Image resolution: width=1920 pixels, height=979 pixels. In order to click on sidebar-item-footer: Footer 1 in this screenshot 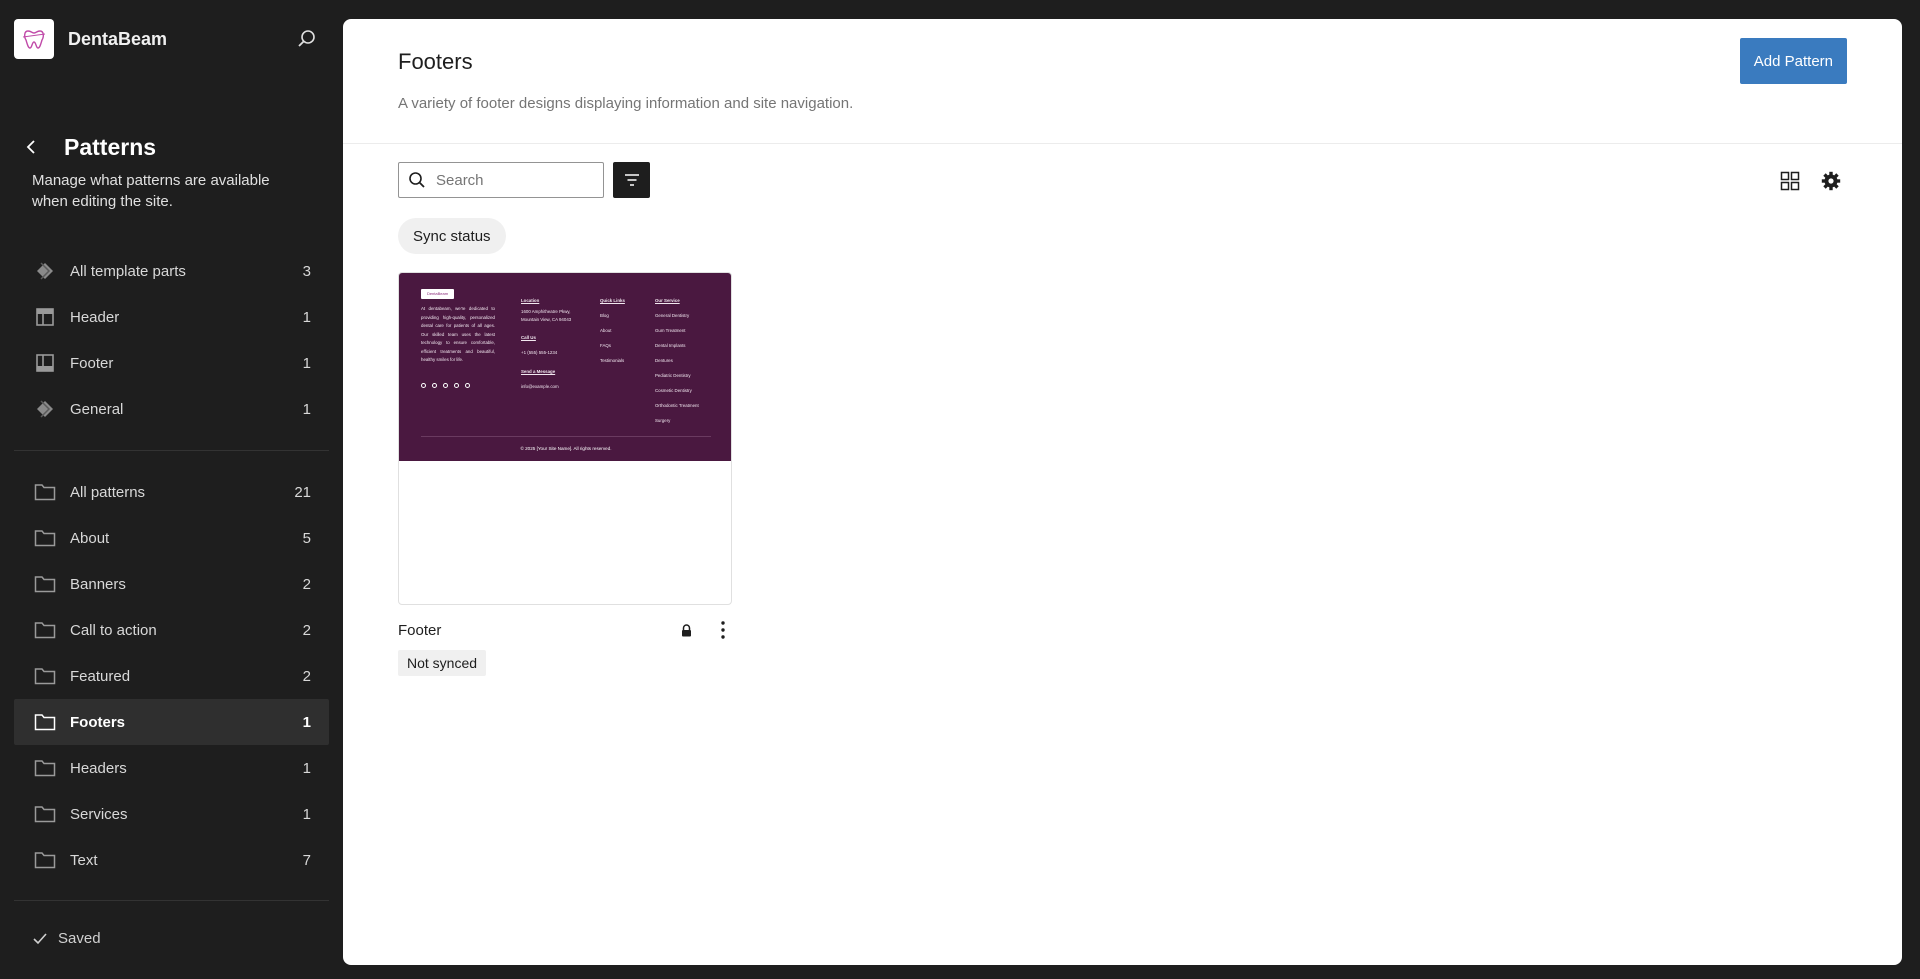, I will do `click(171, 363)`.